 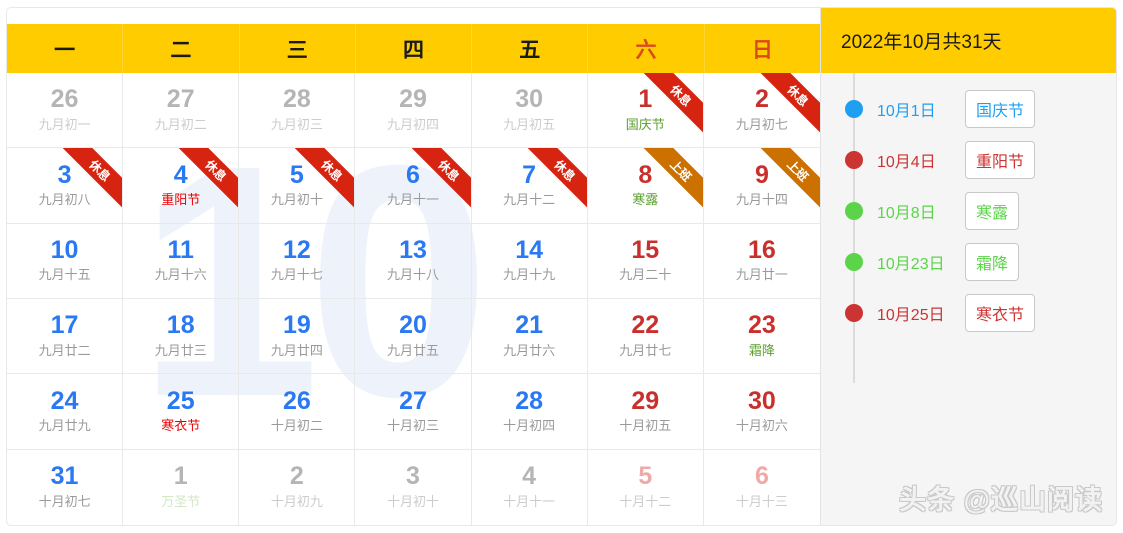 What do you see at coordinates (65, 48) in the screenshot?
I see `weekday-header-0: 一` at bounding box center [65, 48].